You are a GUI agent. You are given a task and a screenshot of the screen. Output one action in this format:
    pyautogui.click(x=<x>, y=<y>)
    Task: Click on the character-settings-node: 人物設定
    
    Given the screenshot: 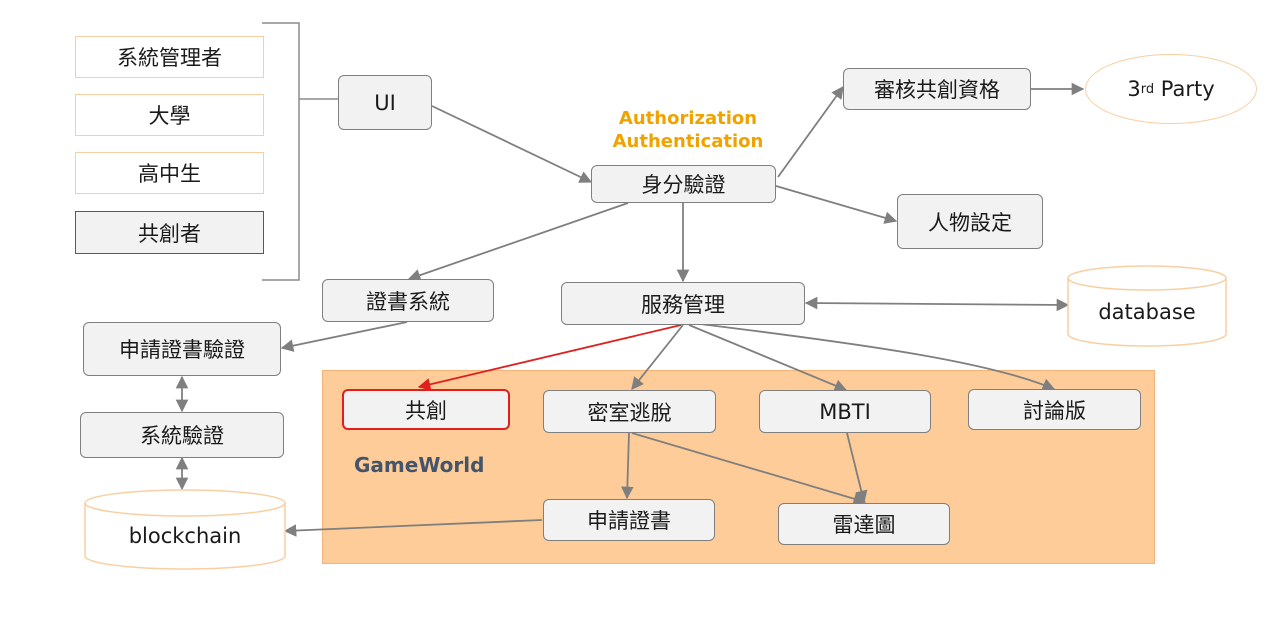 What is the action you would take?
    pyautogui.click(x=970, y=221)
    